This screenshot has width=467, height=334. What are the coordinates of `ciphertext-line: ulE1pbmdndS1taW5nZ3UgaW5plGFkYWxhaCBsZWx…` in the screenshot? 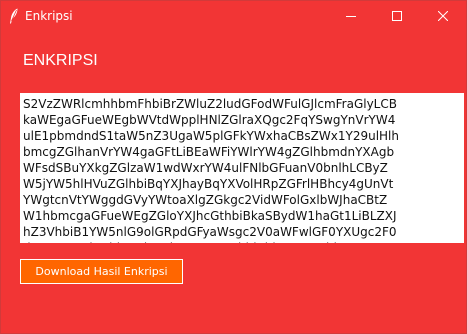 It's located at (211, 136).